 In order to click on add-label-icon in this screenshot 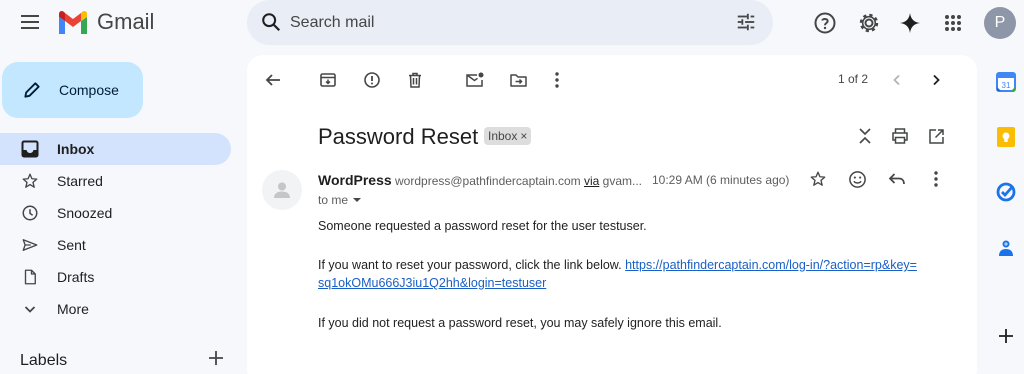, I will do `click(216, 360)`.